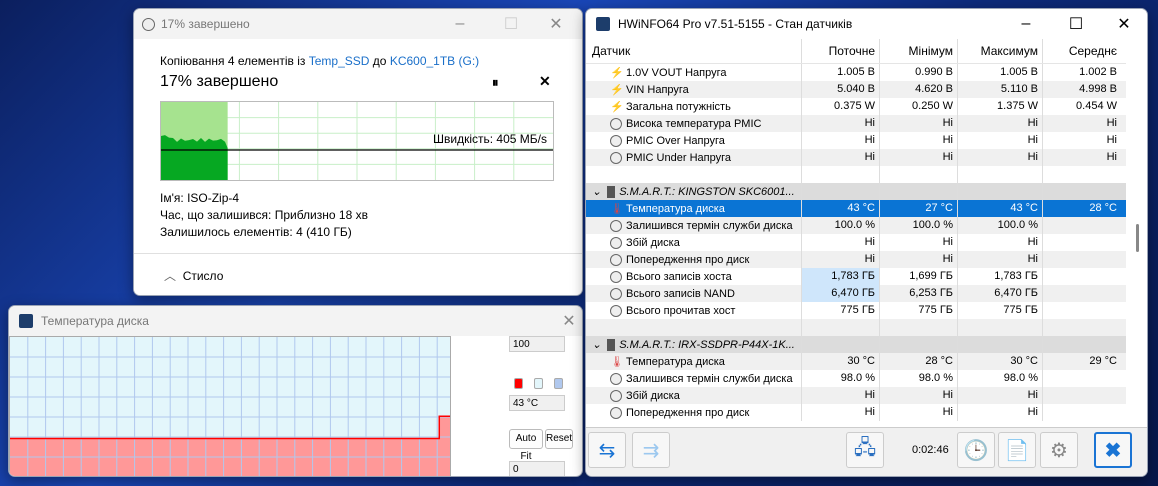 The width and height of the screenshot is (1158, 486). Describe the element at coordinates (538, 383) in the screenshot. I see `background-color-swatch` at that location.